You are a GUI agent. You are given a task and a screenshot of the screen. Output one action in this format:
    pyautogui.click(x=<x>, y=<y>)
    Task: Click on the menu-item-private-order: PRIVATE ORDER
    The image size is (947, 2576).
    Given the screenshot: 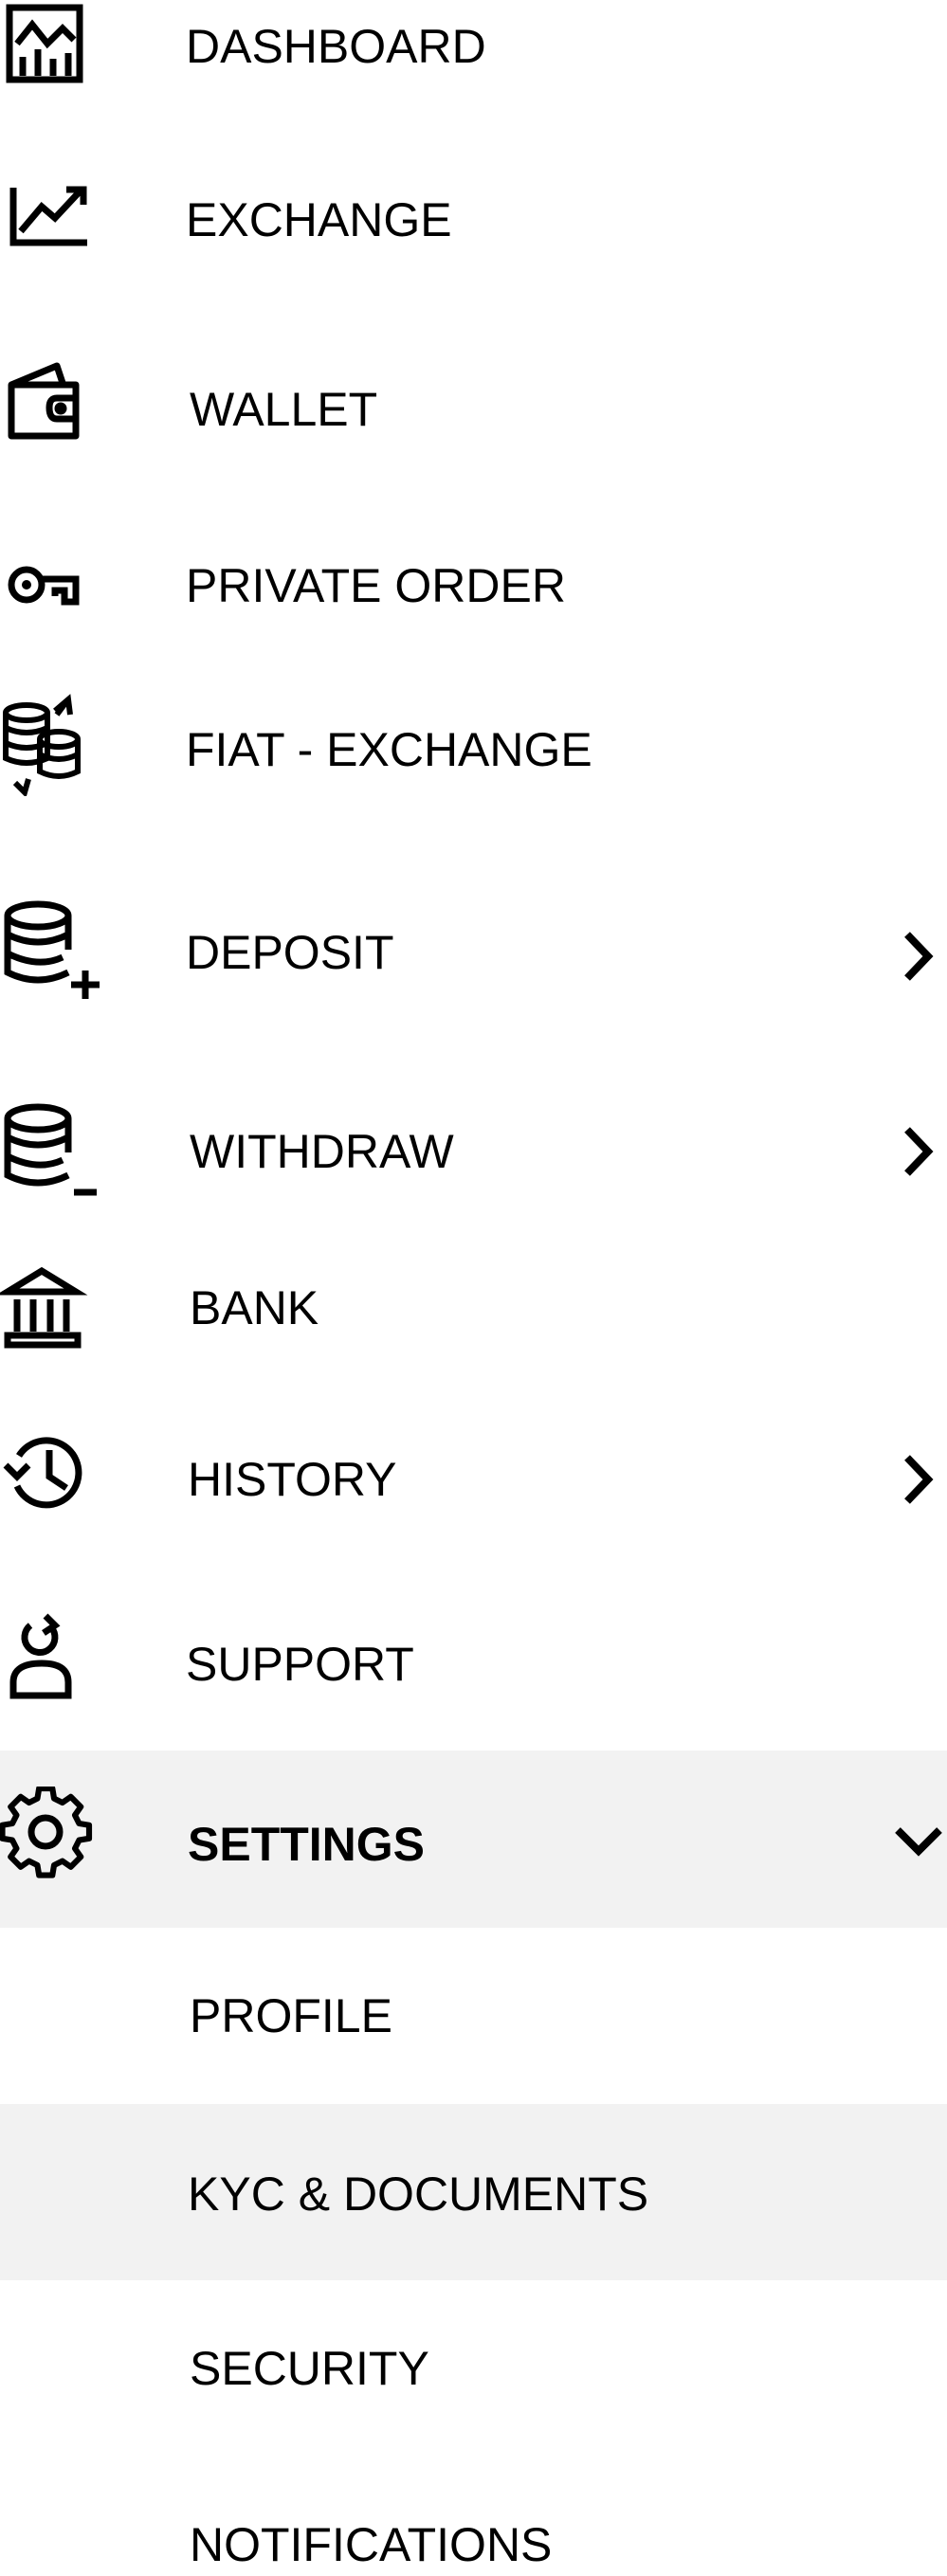 What is the action you would take?
    pyautogui.click(x=473, y=587)
    